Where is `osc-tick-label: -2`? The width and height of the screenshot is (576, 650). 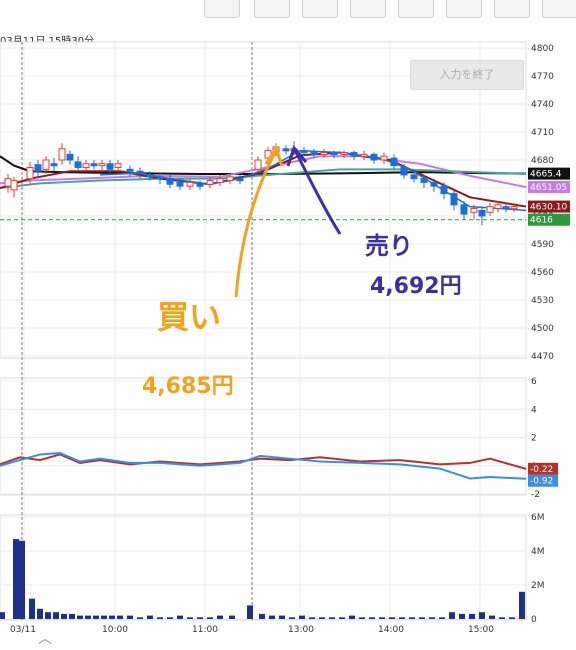 osc-tick-label: -2 is located at coordinates (535, 495).